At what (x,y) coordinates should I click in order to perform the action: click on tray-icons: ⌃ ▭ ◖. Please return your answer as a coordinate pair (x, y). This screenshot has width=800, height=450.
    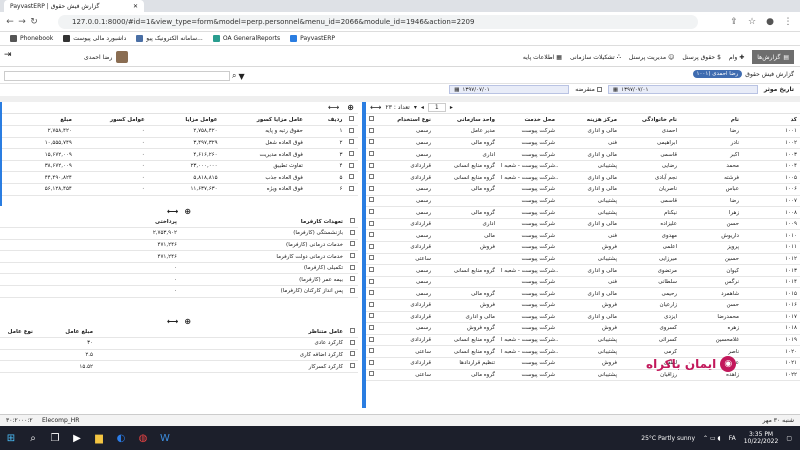
    Looking at the image, I should click on (712, 438).